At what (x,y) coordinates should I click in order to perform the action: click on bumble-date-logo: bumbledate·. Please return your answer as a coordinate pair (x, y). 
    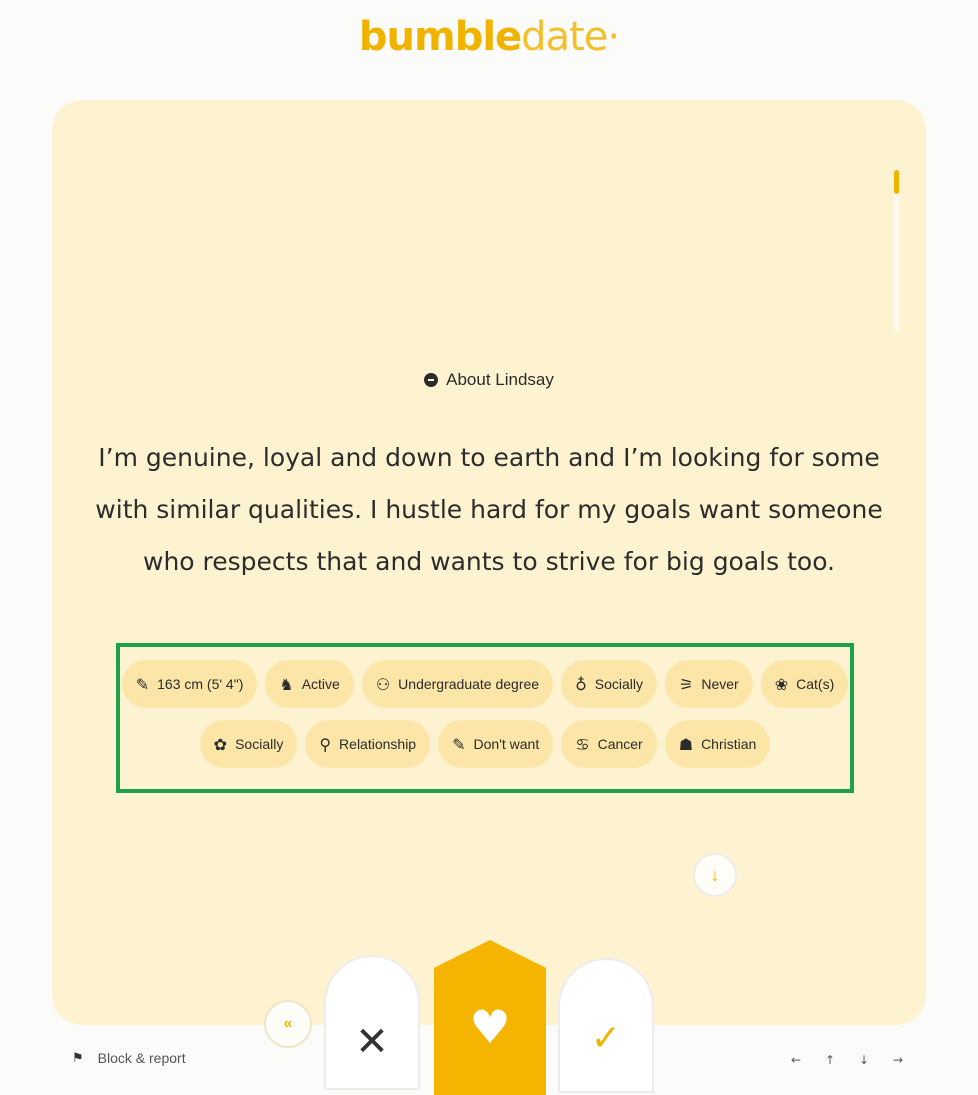
    Looking at the image, I should click on (489, 37).